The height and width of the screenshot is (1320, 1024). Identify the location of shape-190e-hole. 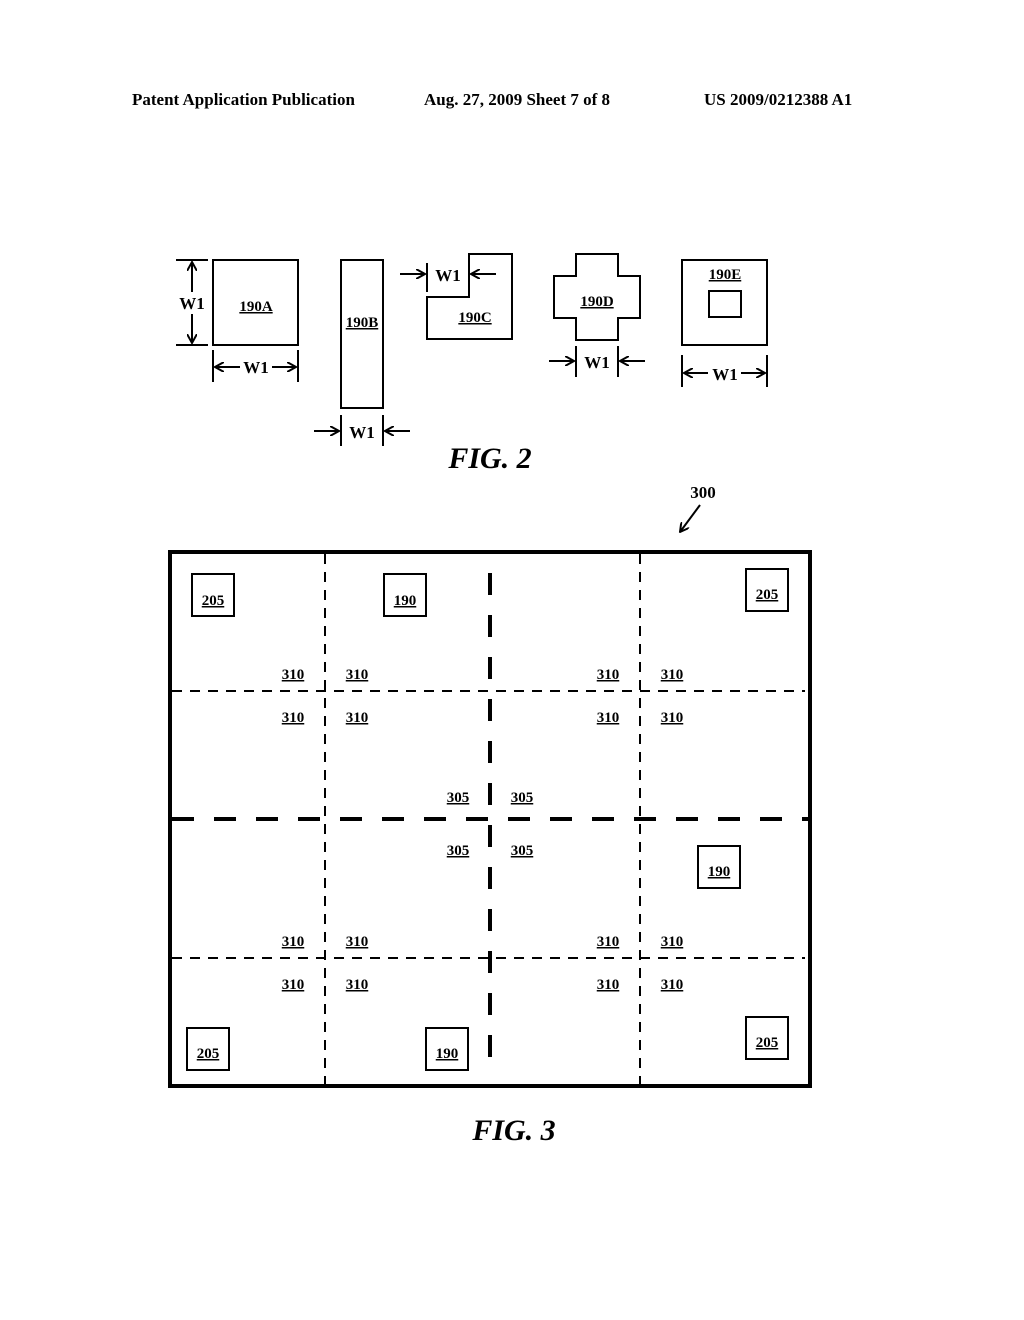
(725, 304).